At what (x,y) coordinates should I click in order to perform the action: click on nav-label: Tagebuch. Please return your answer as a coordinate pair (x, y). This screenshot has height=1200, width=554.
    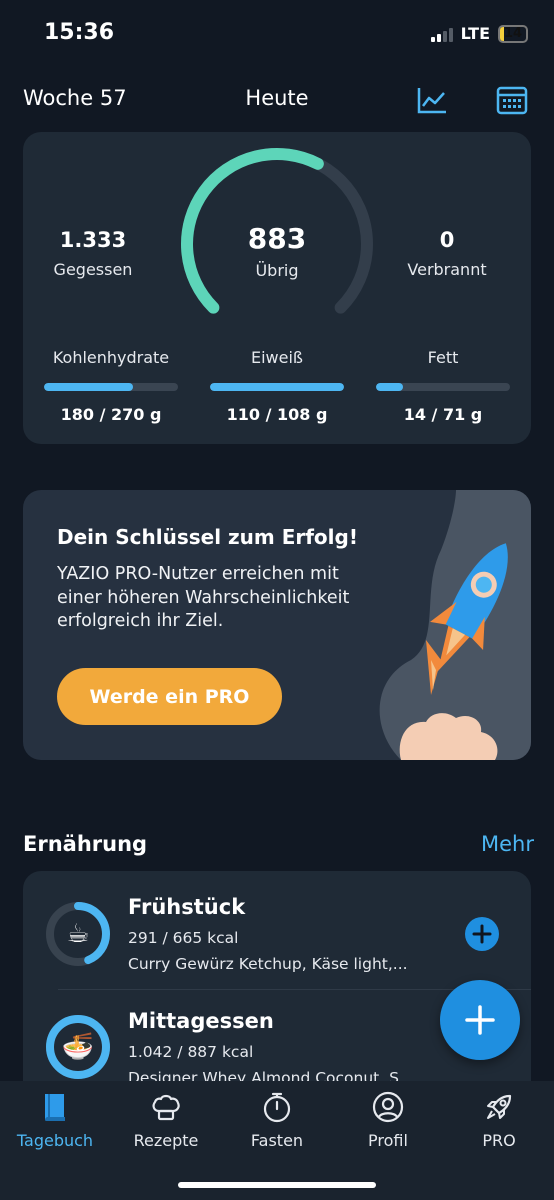
    Looking at the image, I should click on (55, 1140).